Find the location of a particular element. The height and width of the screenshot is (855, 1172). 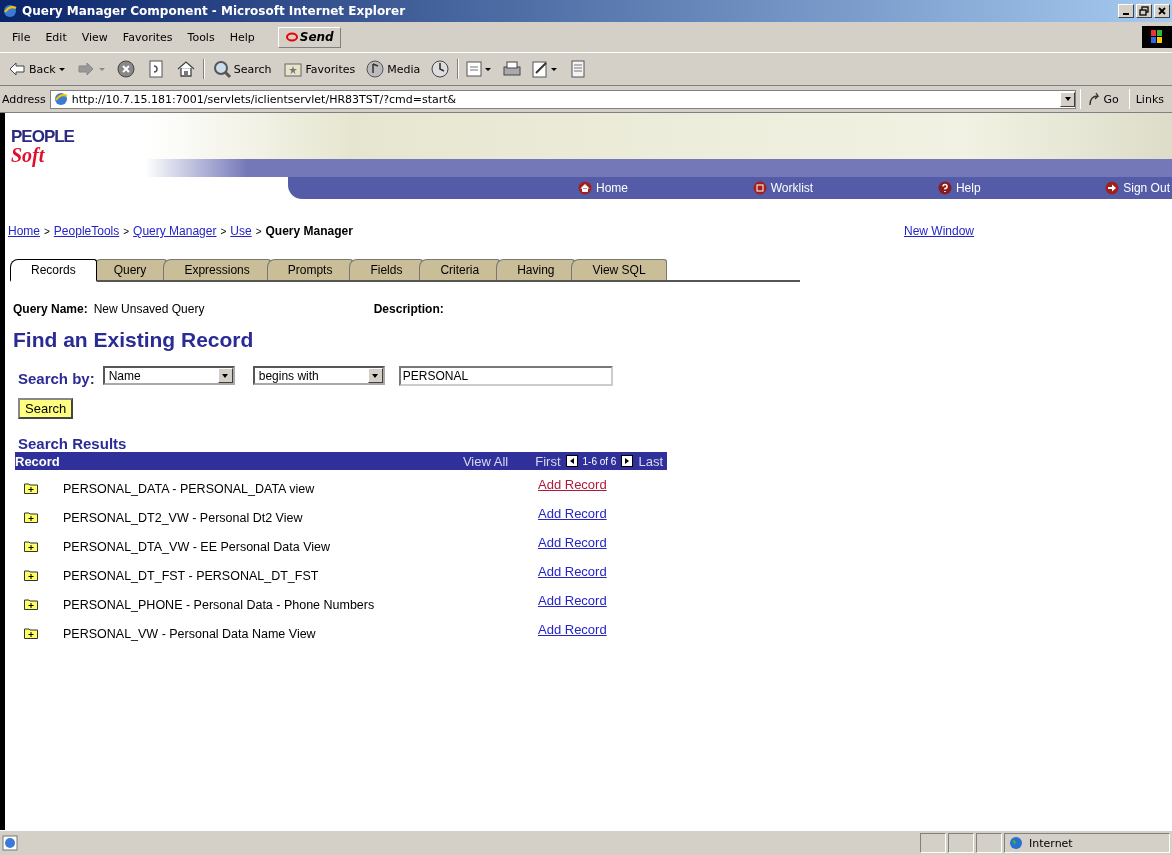

envelope-icon is located at coordinates (474, 69).